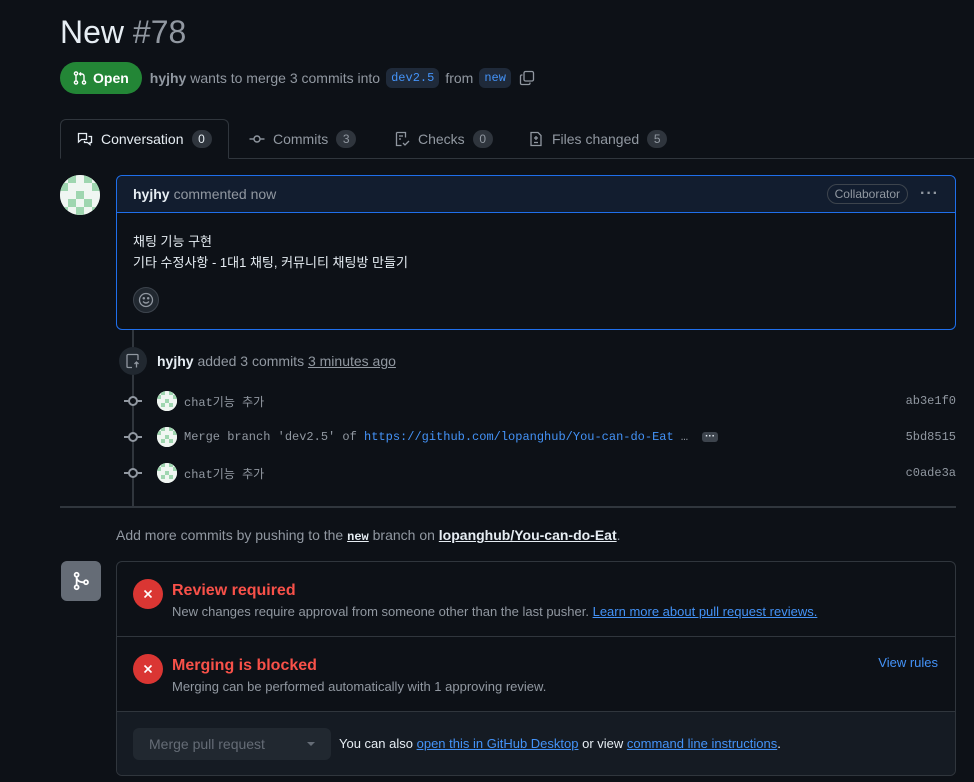  Describe the element at coordinates (931, 401) in the screenshot. I see `commit-sha: ab3e1f0` at that location.